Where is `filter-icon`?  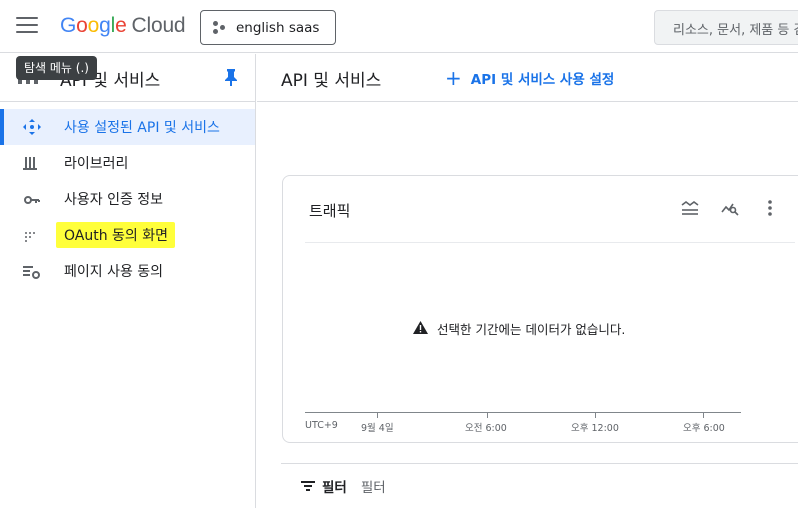 filter-icon is located at coordinates (308, 486).